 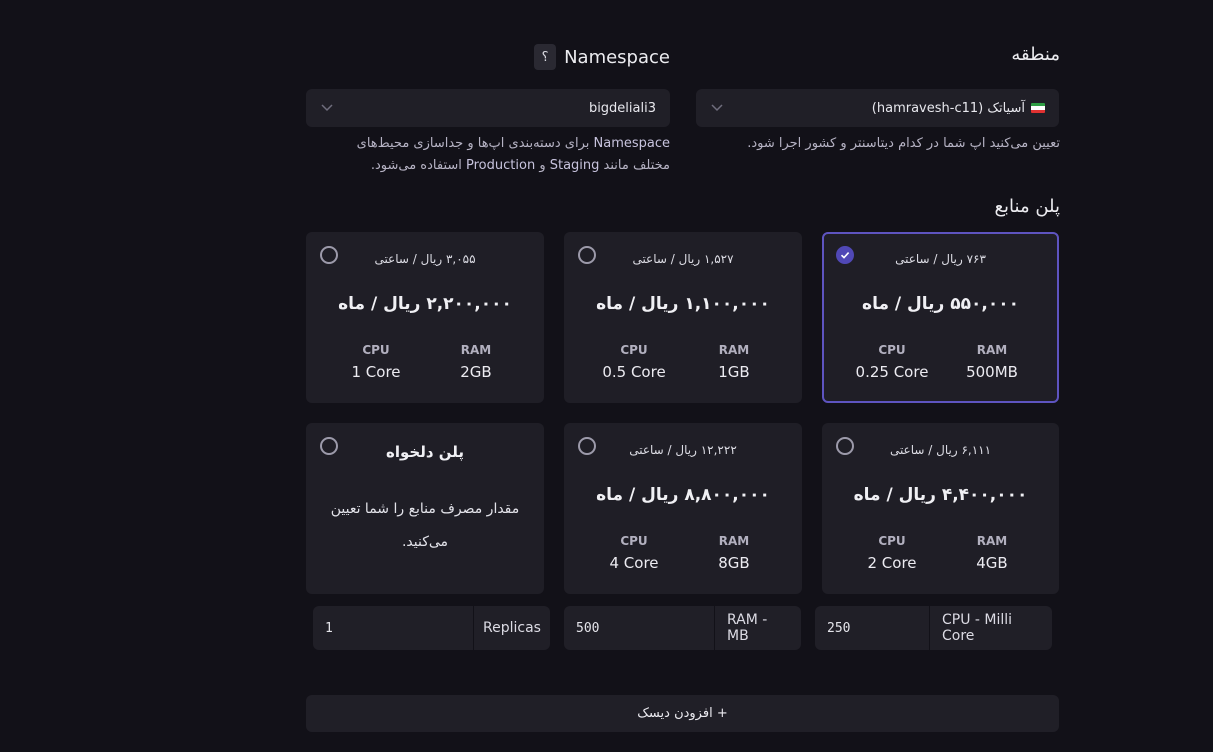 I want to click on region-title: منطقه, so click(x=1035, y=54).